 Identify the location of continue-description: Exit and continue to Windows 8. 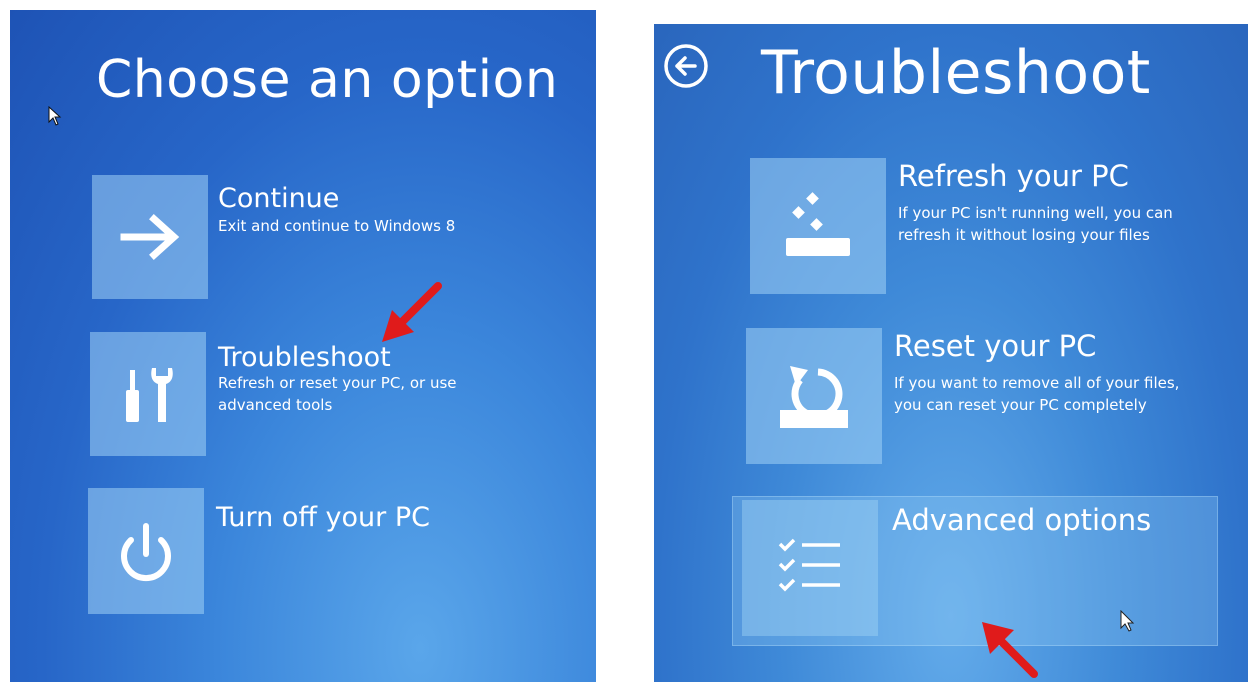
(337, 226).